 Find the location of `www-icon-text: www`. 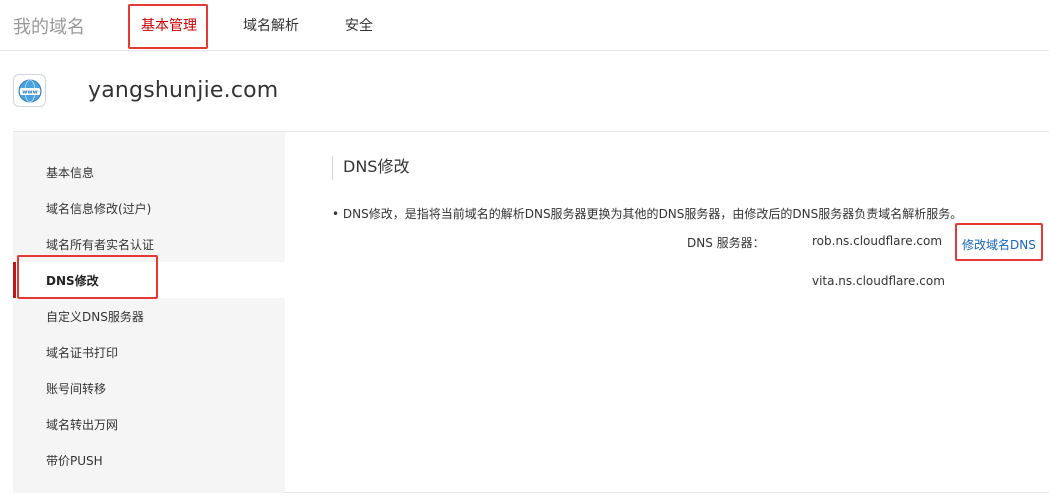

www-icon-text: www is located at coordinates (30, 92).